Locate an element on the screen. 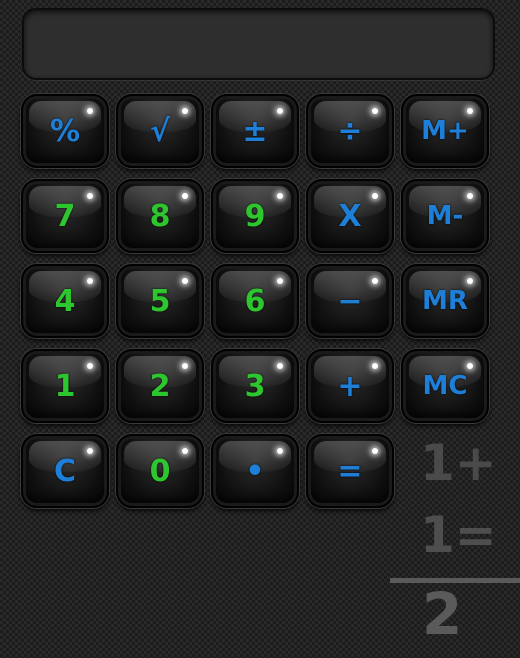  memory-subtract-label: M- is located at coordinates (445, 216).